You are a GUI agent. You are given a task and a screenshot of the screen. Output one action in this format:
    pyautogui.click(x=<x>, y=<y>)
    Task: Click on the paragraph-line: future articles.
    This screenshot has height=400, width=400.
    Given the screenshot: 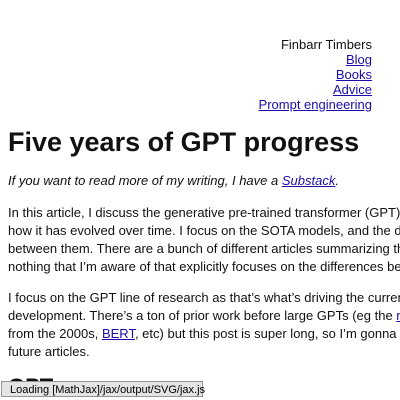 What is the action you would take?
    pyautogui.click(x=49, y=351)
    